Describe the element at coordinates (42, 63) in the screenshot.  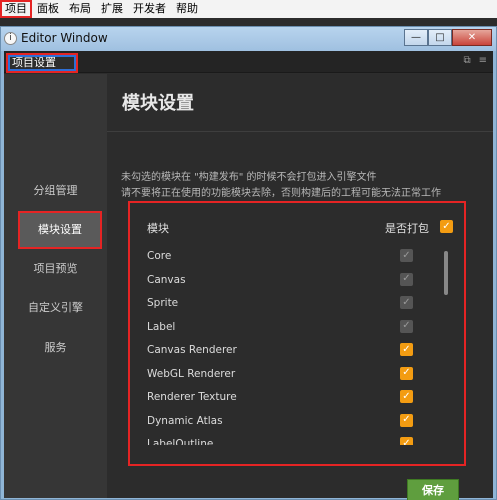
I see `tab-project-settings: 项目设置` at that location.